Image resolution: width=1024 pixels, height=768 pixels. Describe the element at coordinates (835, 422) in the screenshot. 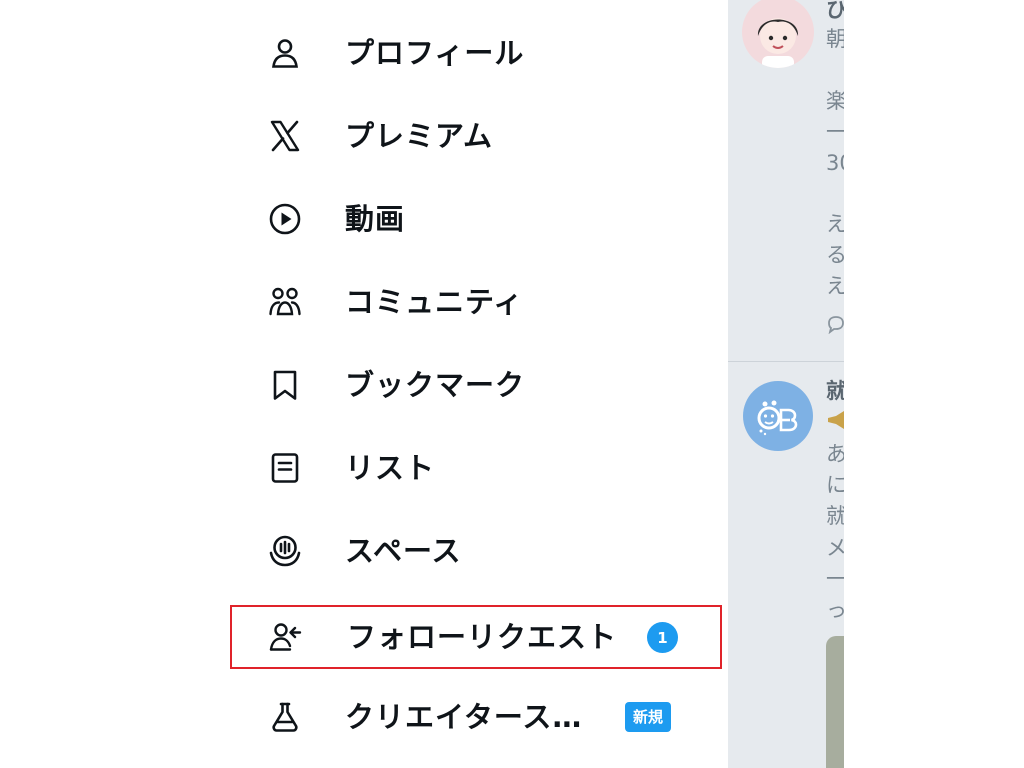

I see `trumpet-emoji-icon` at that location.